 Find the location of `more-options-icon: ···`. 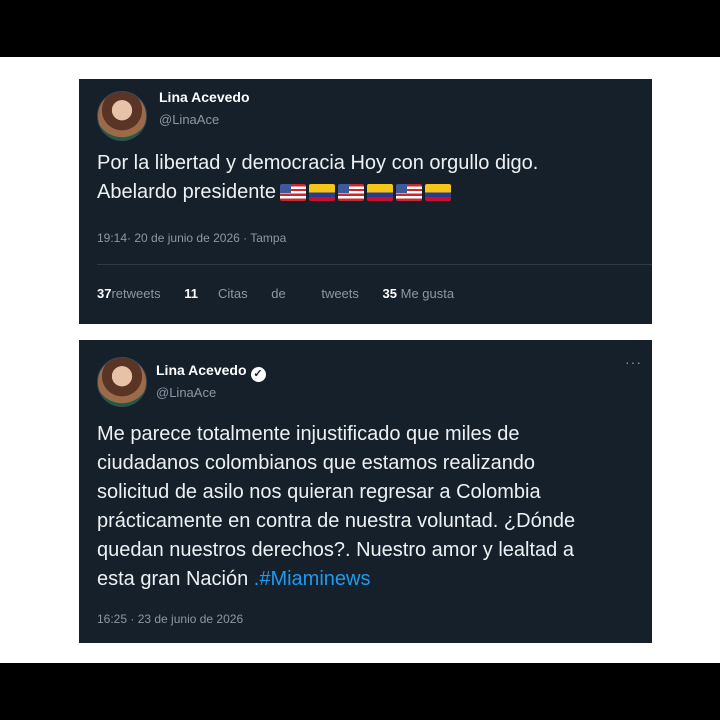

more-options-icon: ··· is located at coordinates (633, 362).